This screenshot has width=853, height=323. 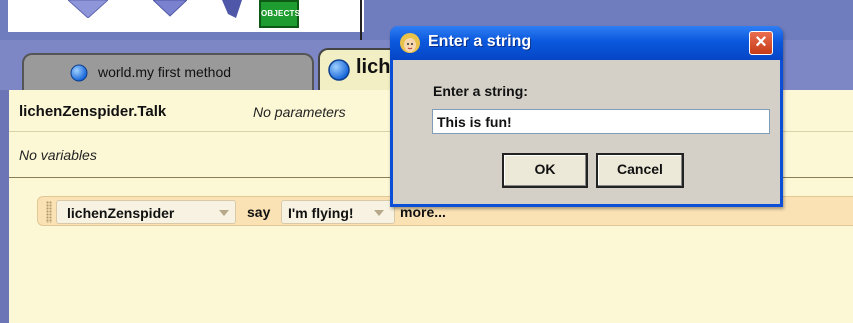 What do you see at coordinates (49, 212) in the screenshot?
I see `drag-handle` at bounding box center [49, 212].